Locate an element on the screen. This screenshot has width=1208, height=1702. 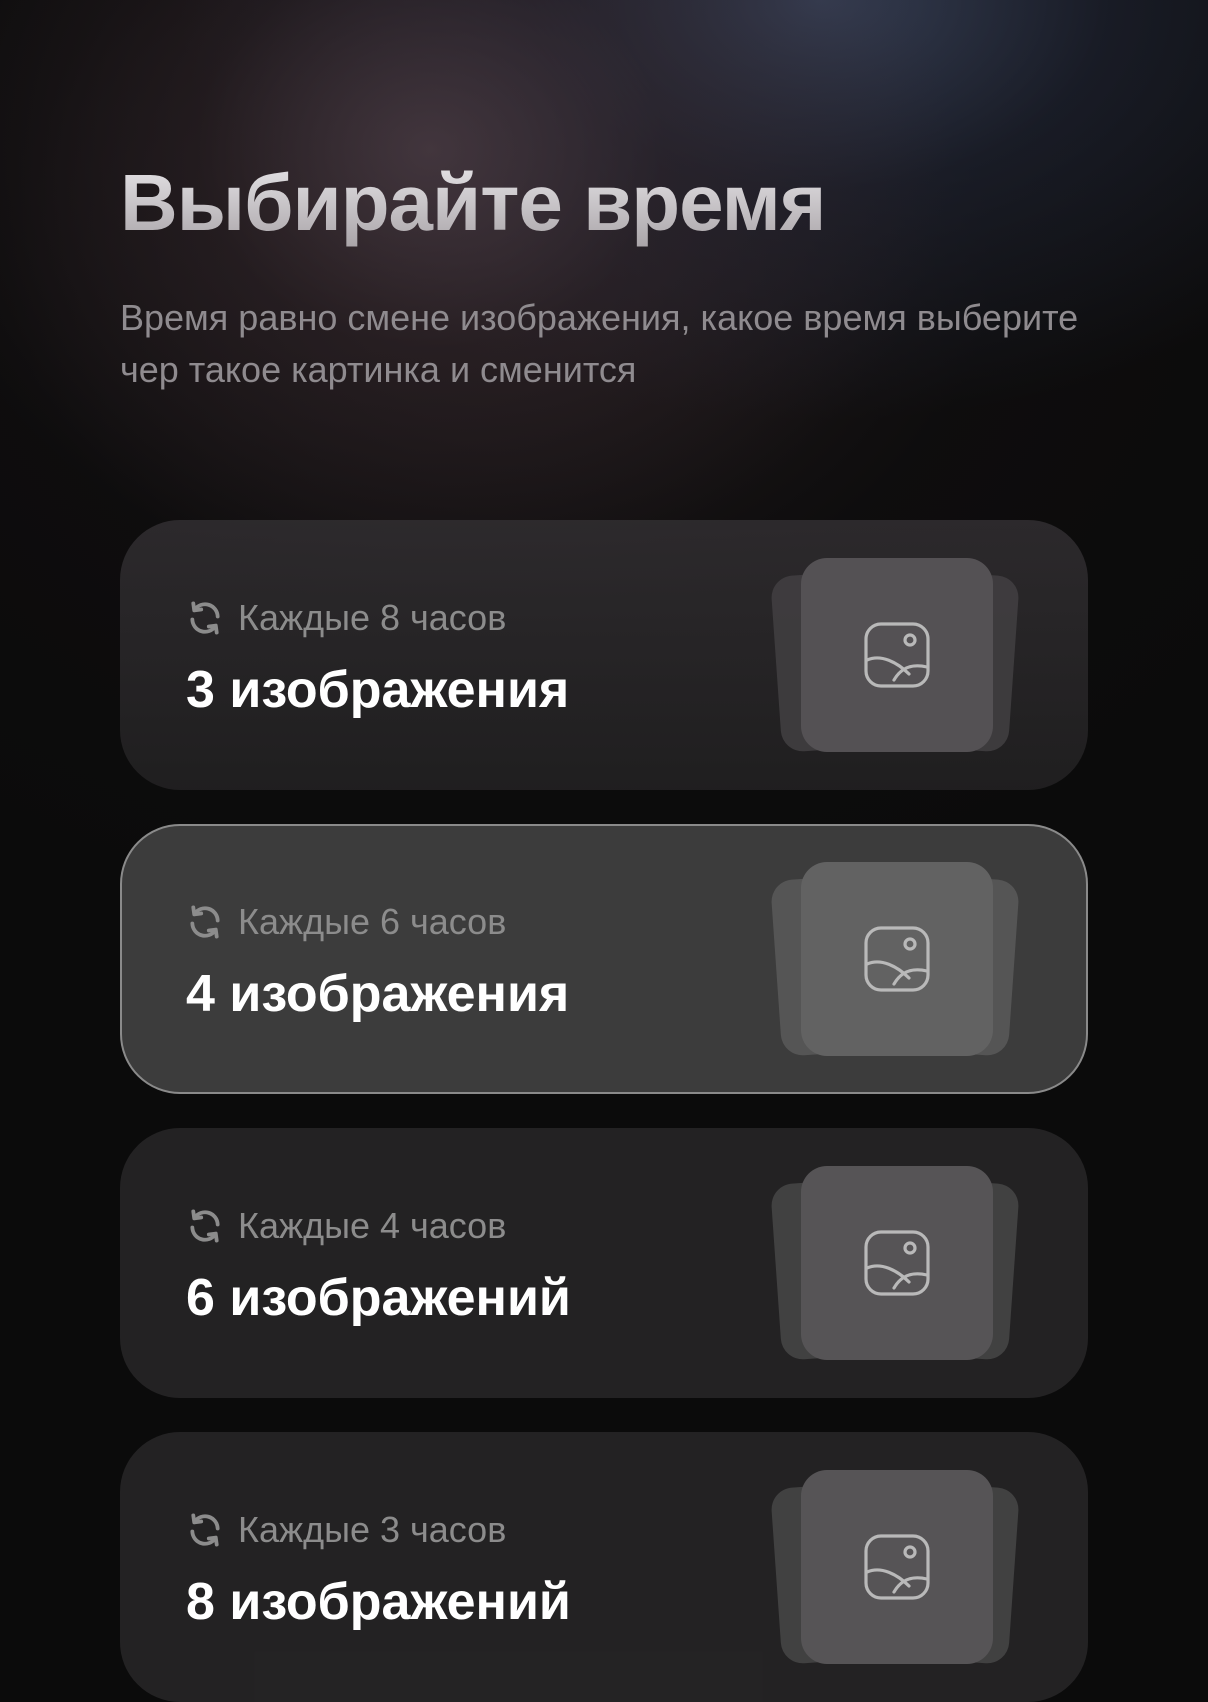
image-count: 4 изображения is located at coordinates (378, 994).